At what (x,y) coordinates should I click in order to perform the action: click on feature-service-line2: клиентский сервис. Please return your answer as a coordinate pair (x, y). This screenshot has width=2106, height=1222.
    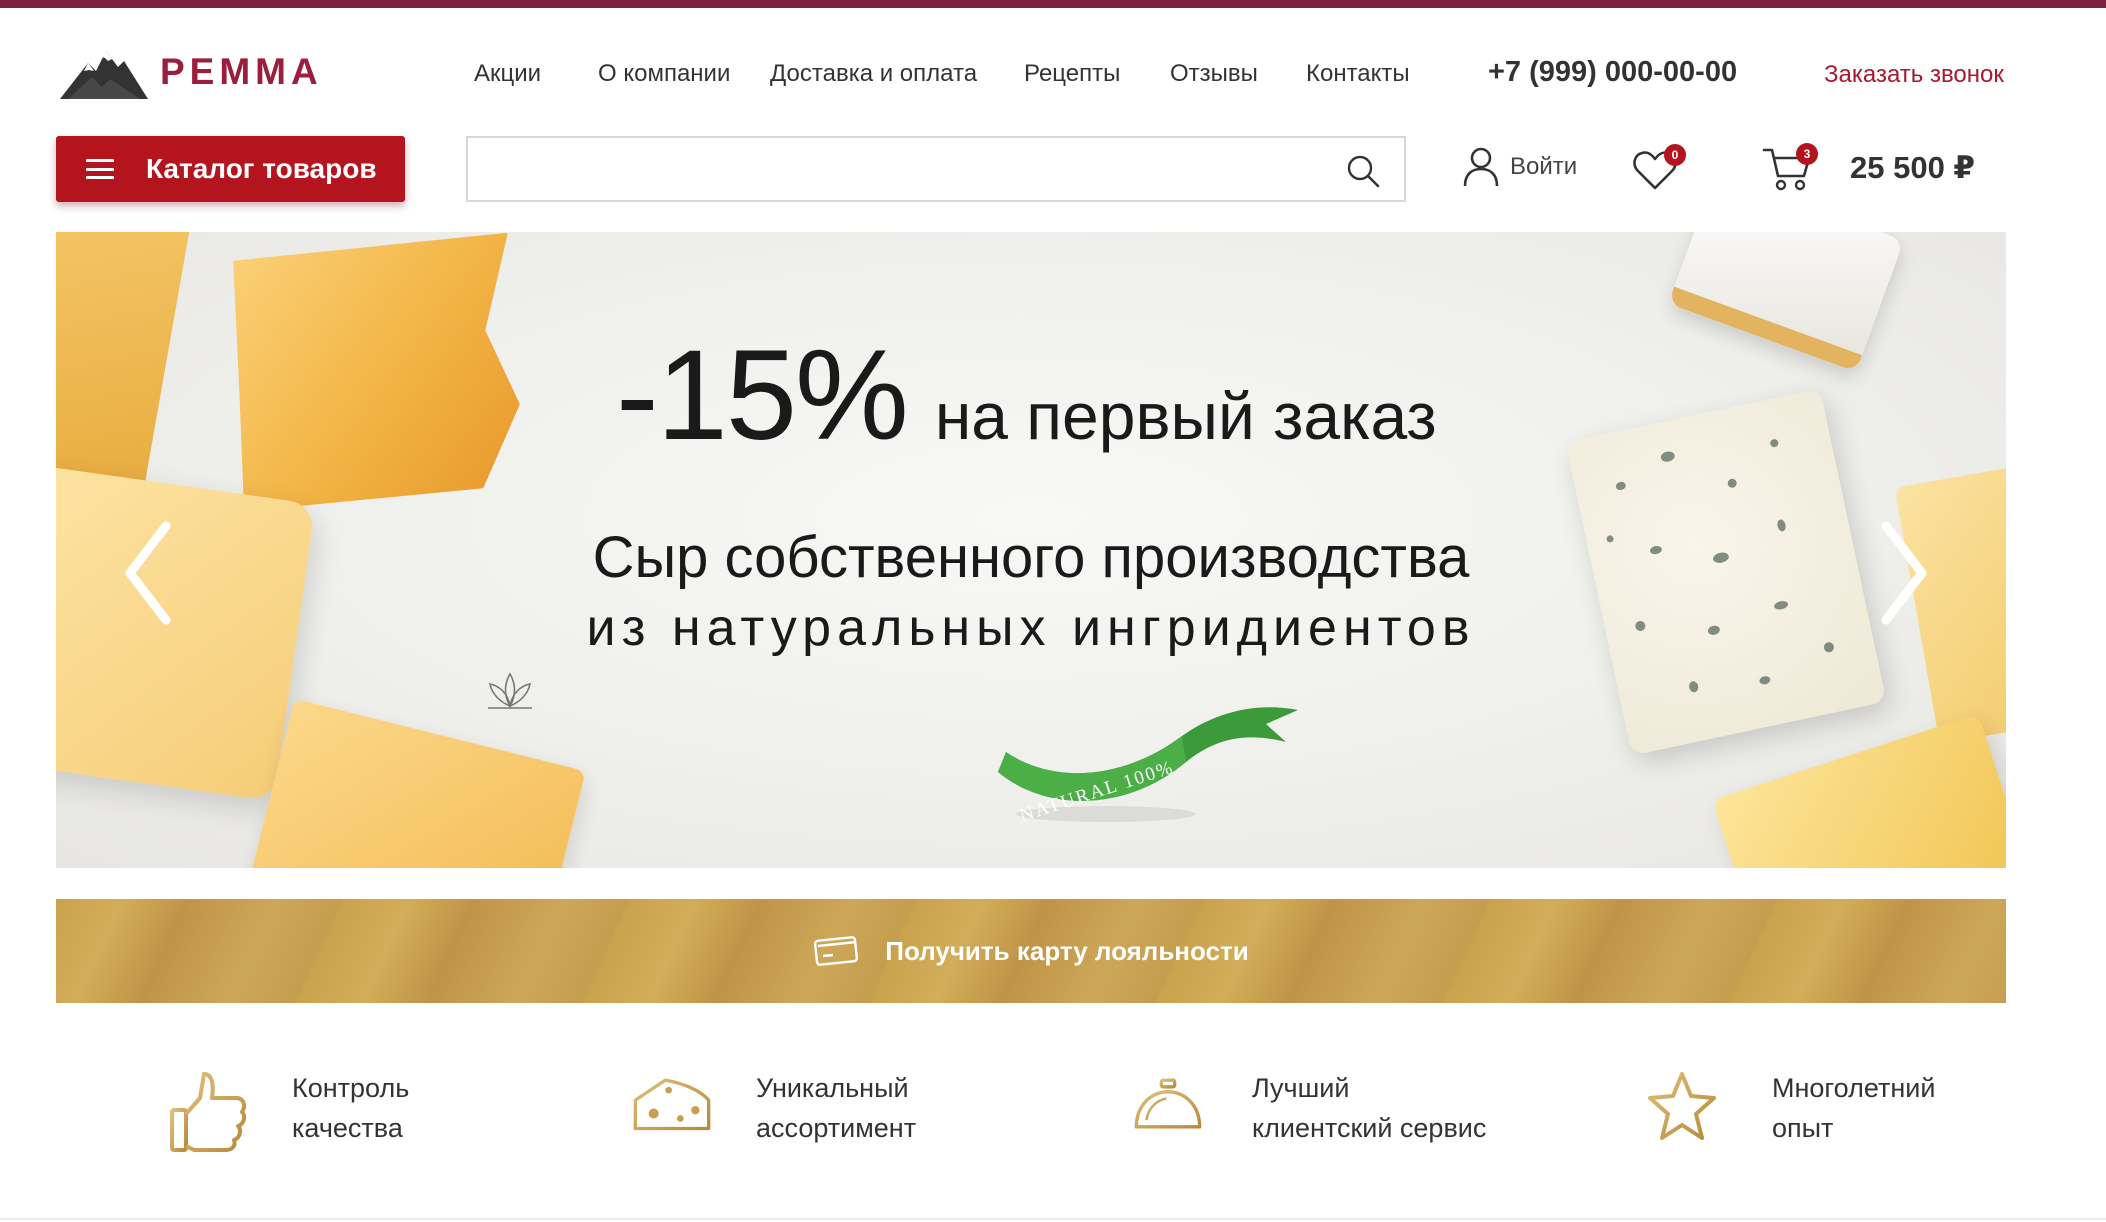
    Looking at the image, I should click on (1369, 1128).